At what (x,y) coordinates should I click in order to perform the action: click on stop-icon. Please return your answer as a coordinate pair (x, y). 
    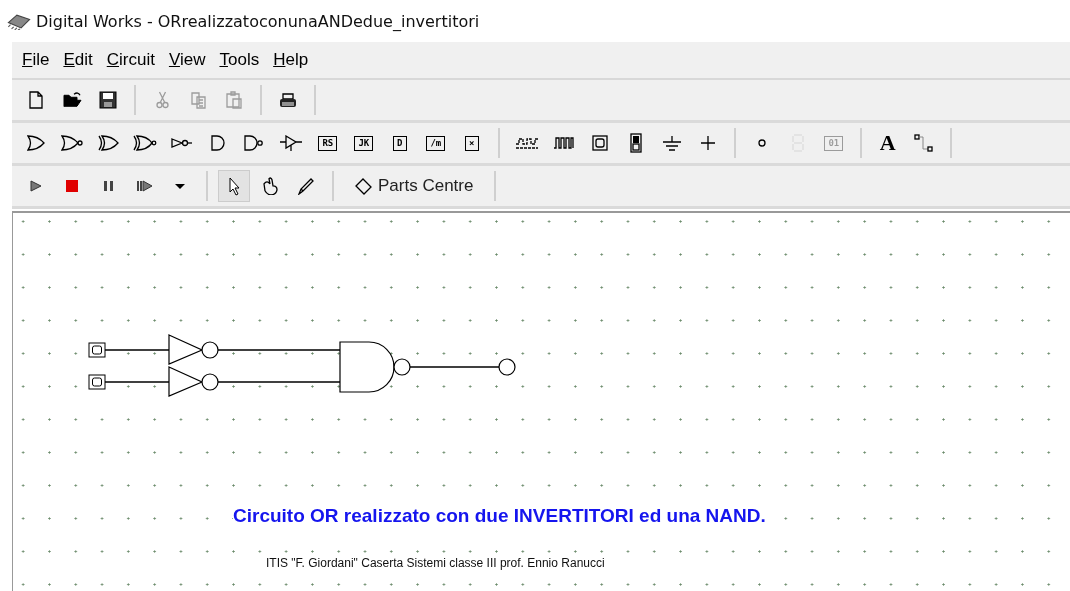
    Looking at the image, I should click on (72, 186).